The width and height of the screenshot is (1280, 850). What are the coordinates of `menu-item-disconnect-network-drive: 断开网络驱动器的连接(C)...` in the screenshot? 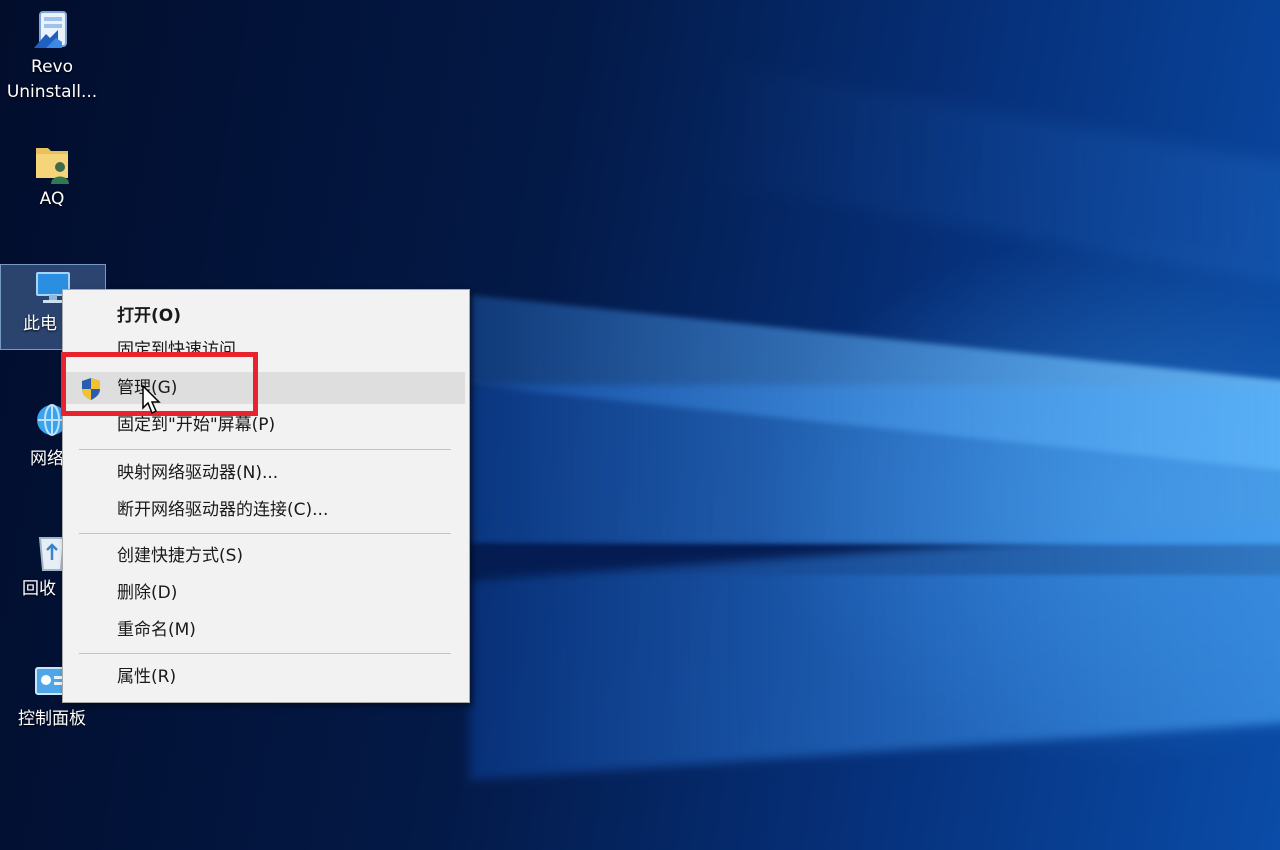 It's located at (265, 510).